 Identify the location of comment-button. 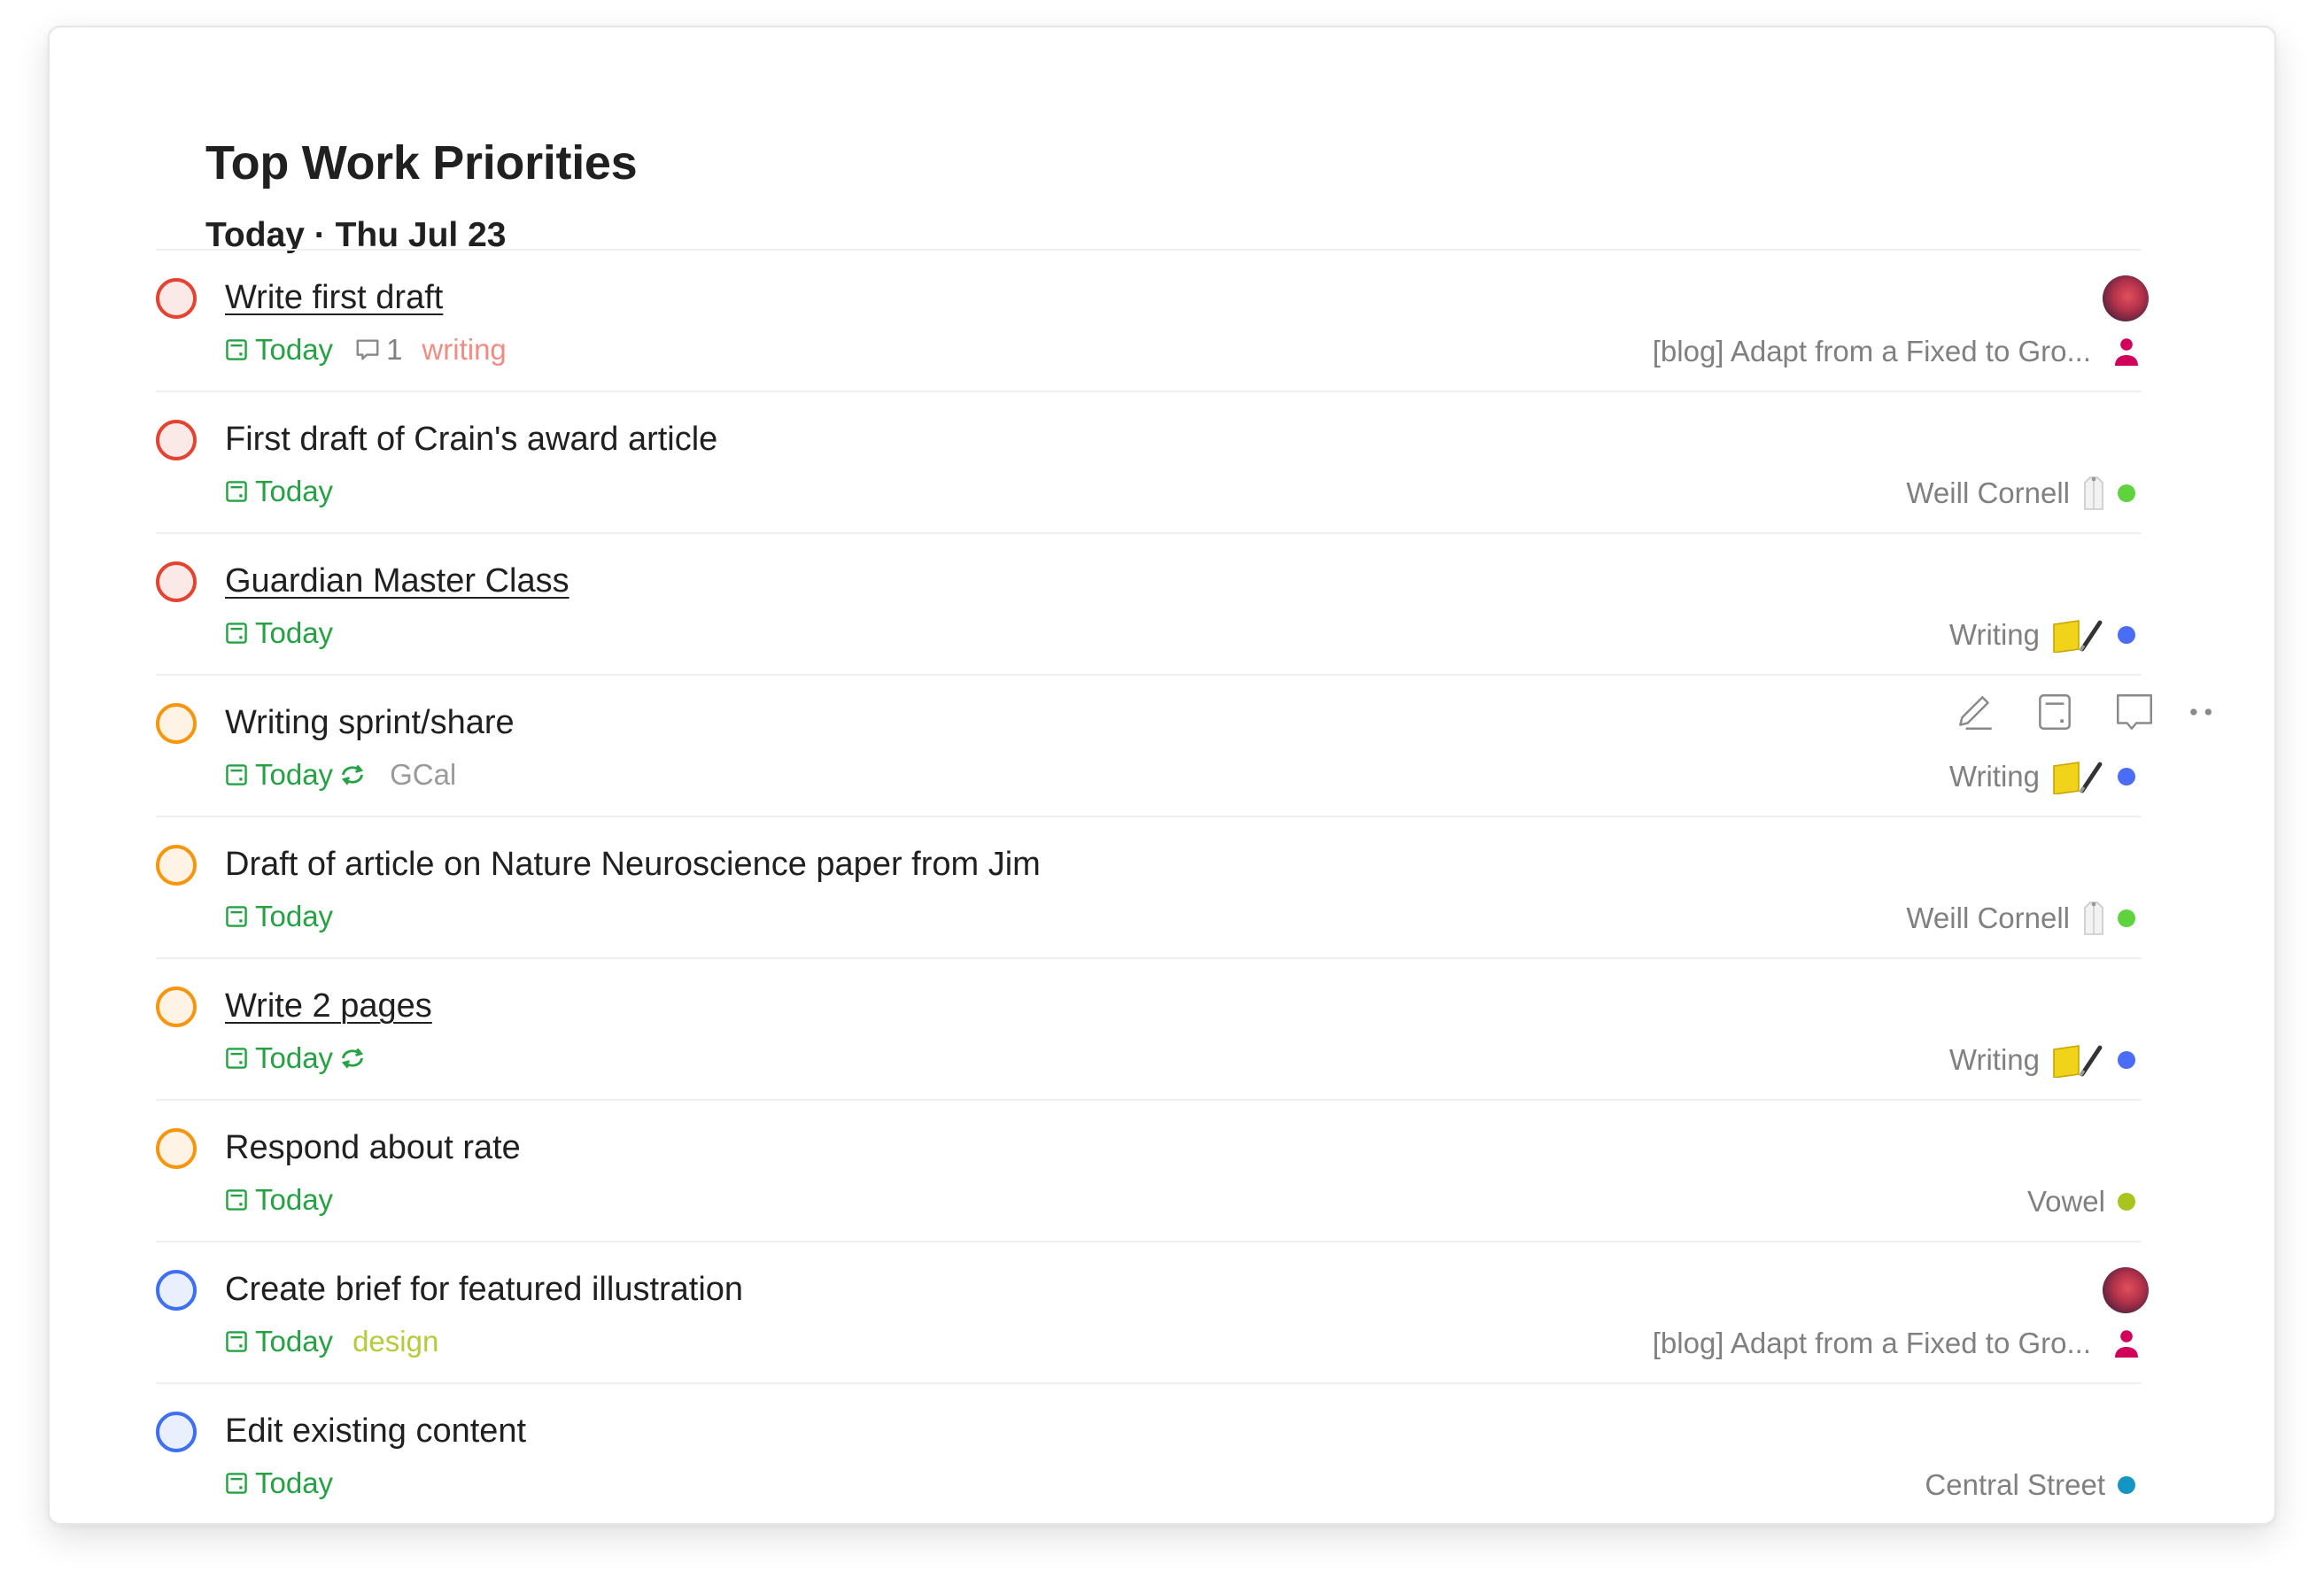
(2134, 712).